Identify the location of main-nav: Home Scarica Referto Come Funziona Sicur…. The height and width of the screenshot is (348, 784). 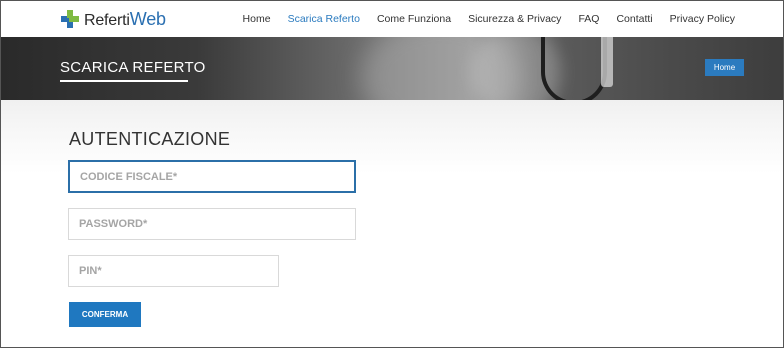
(489, 19).